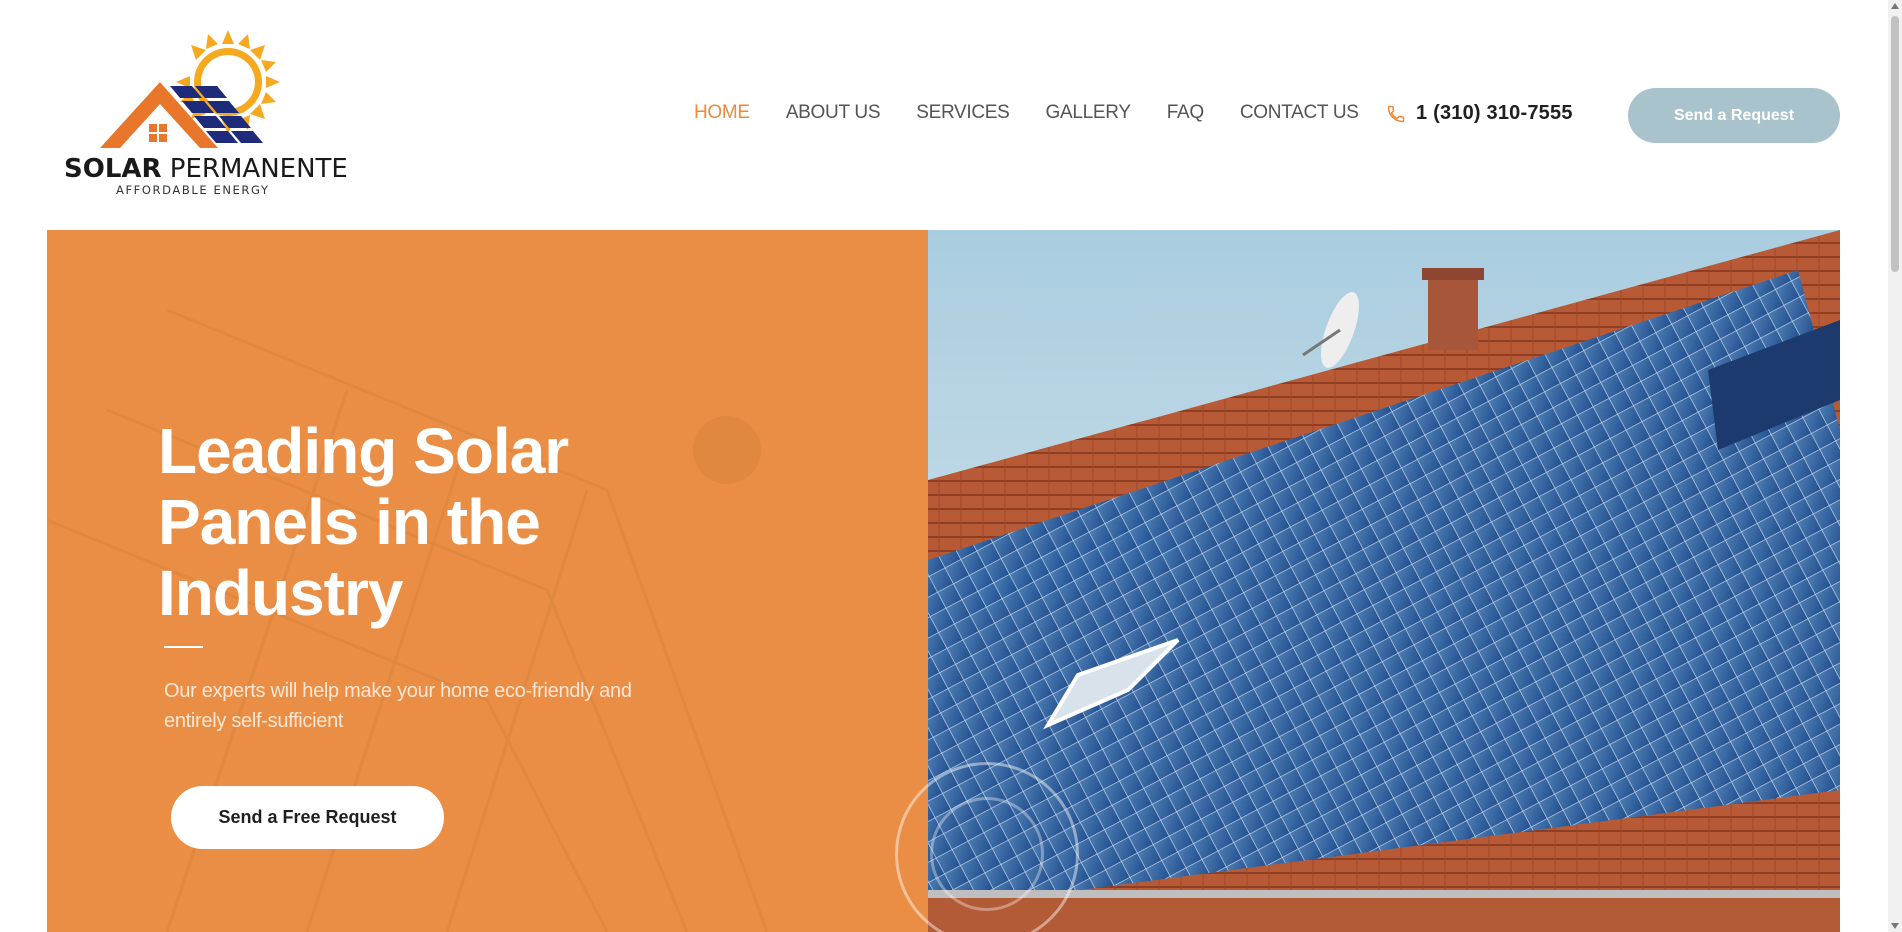 The width and height of the screenshot is (1902, 932). Describe the element at coordinates (1895, 144) in the screenshot. I see `scroll-thumb` at that location.